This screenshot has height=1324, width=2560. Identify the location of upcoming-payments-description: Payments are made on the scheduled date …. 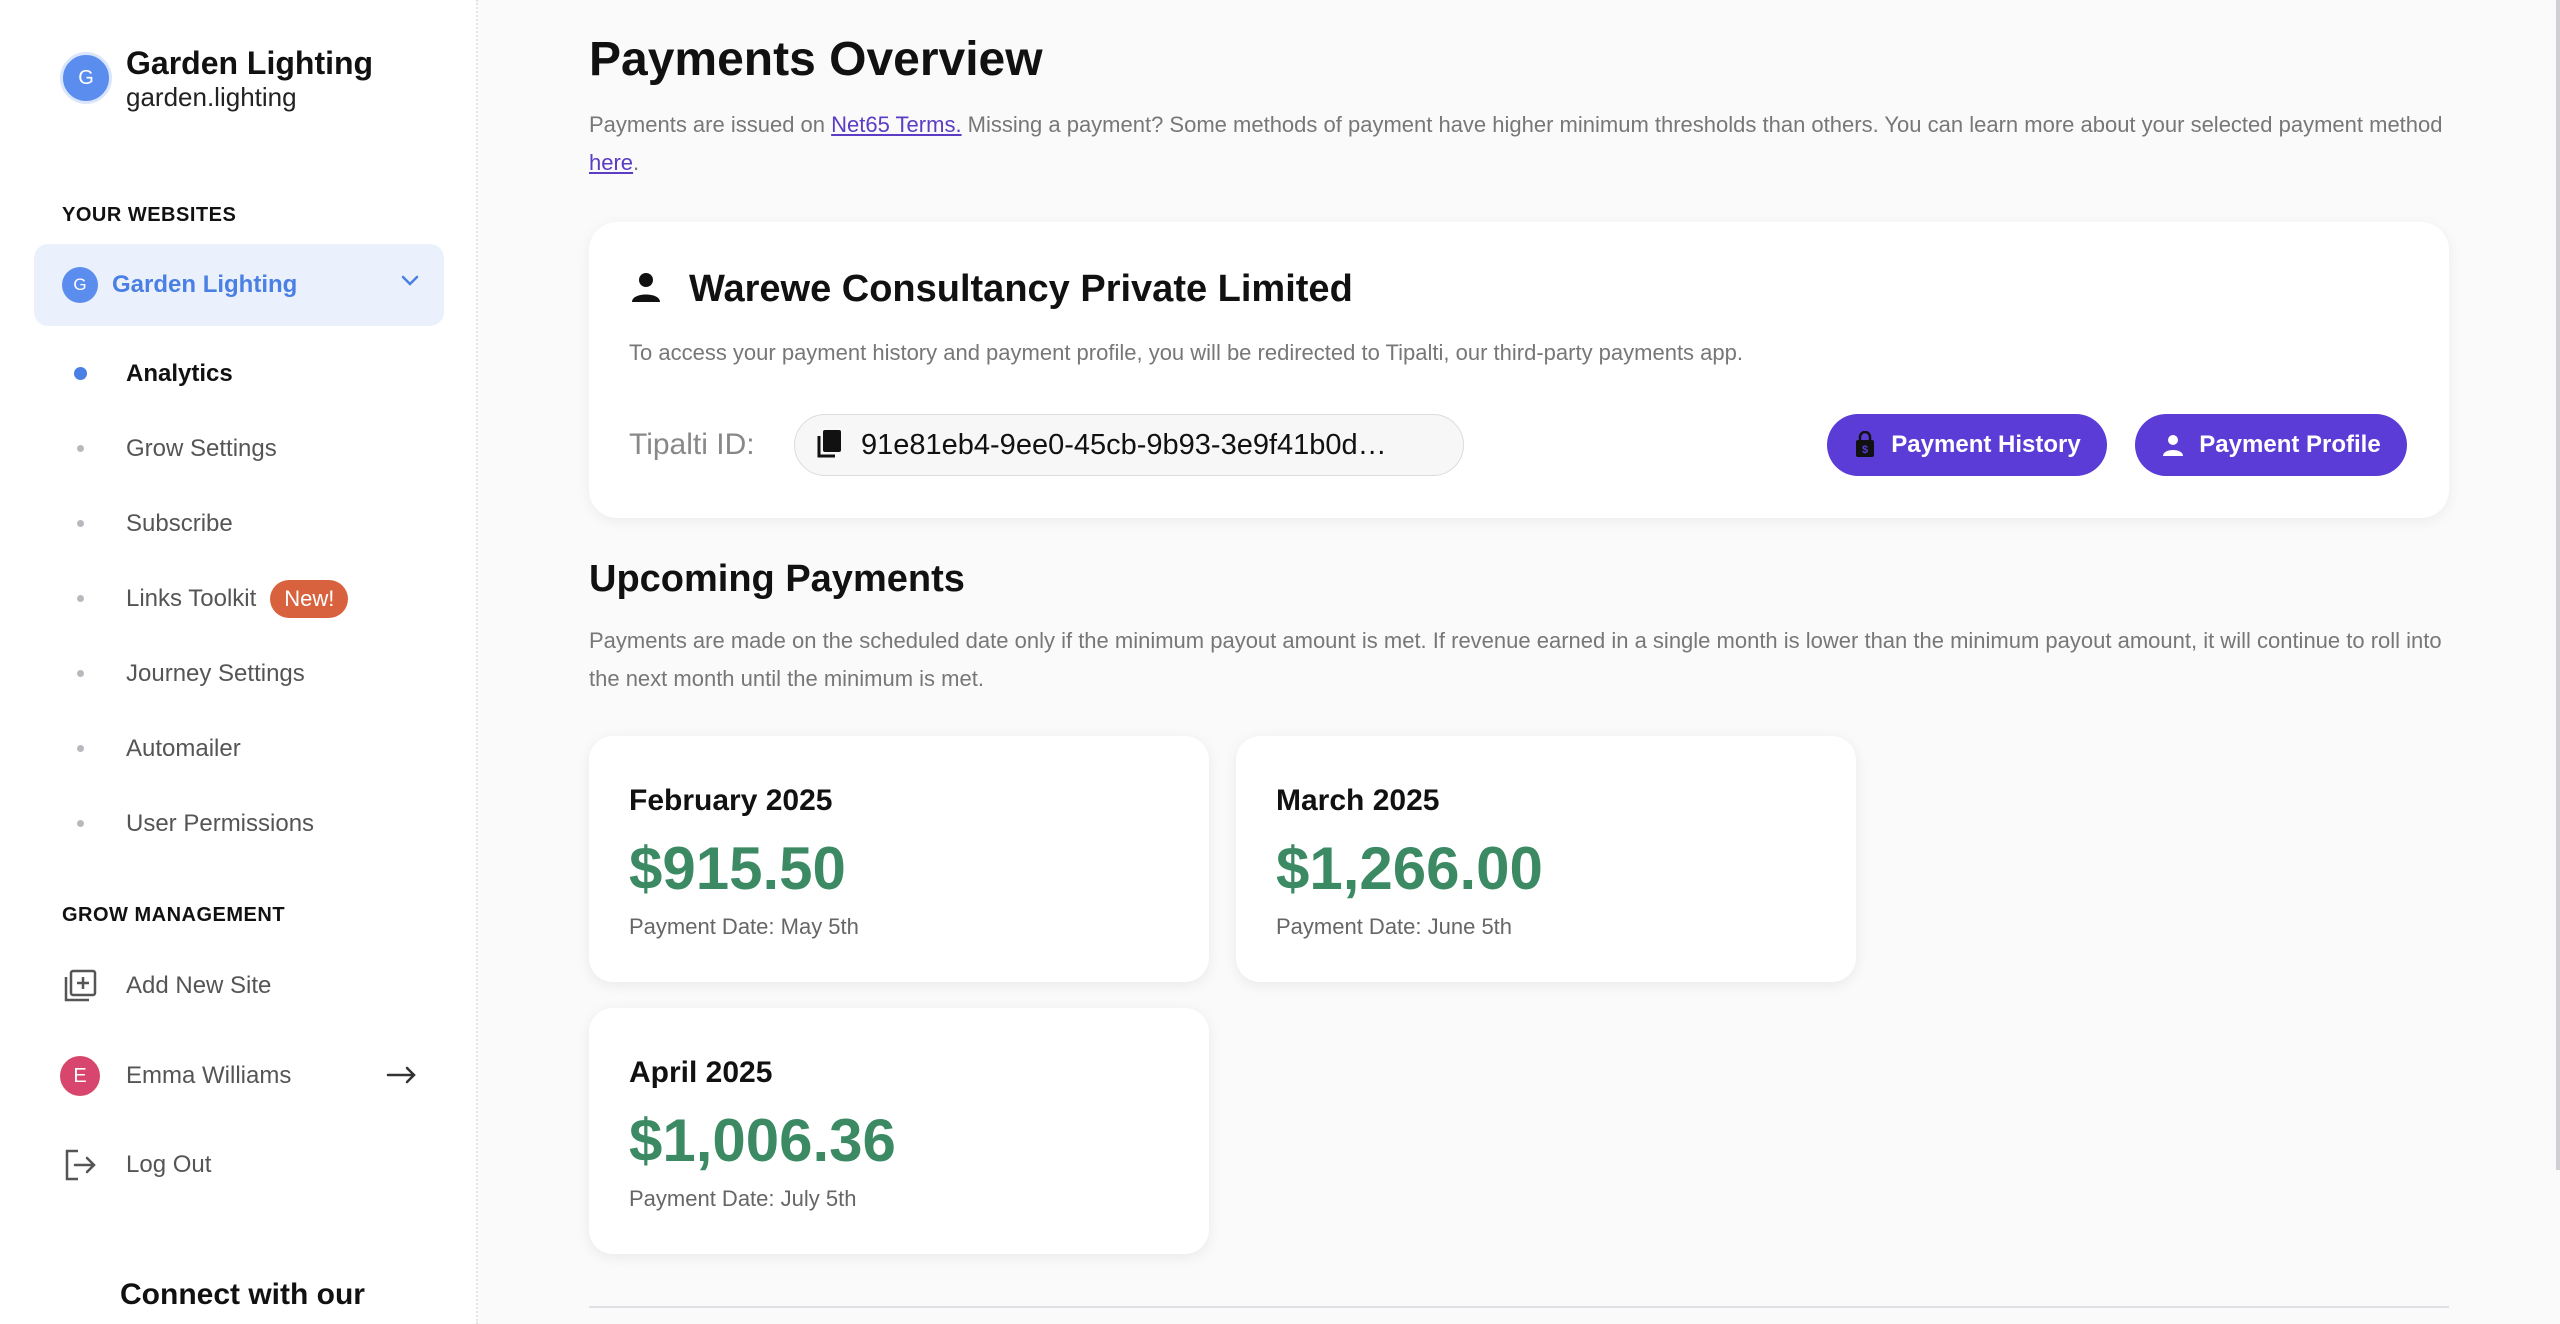
(1515, 659).